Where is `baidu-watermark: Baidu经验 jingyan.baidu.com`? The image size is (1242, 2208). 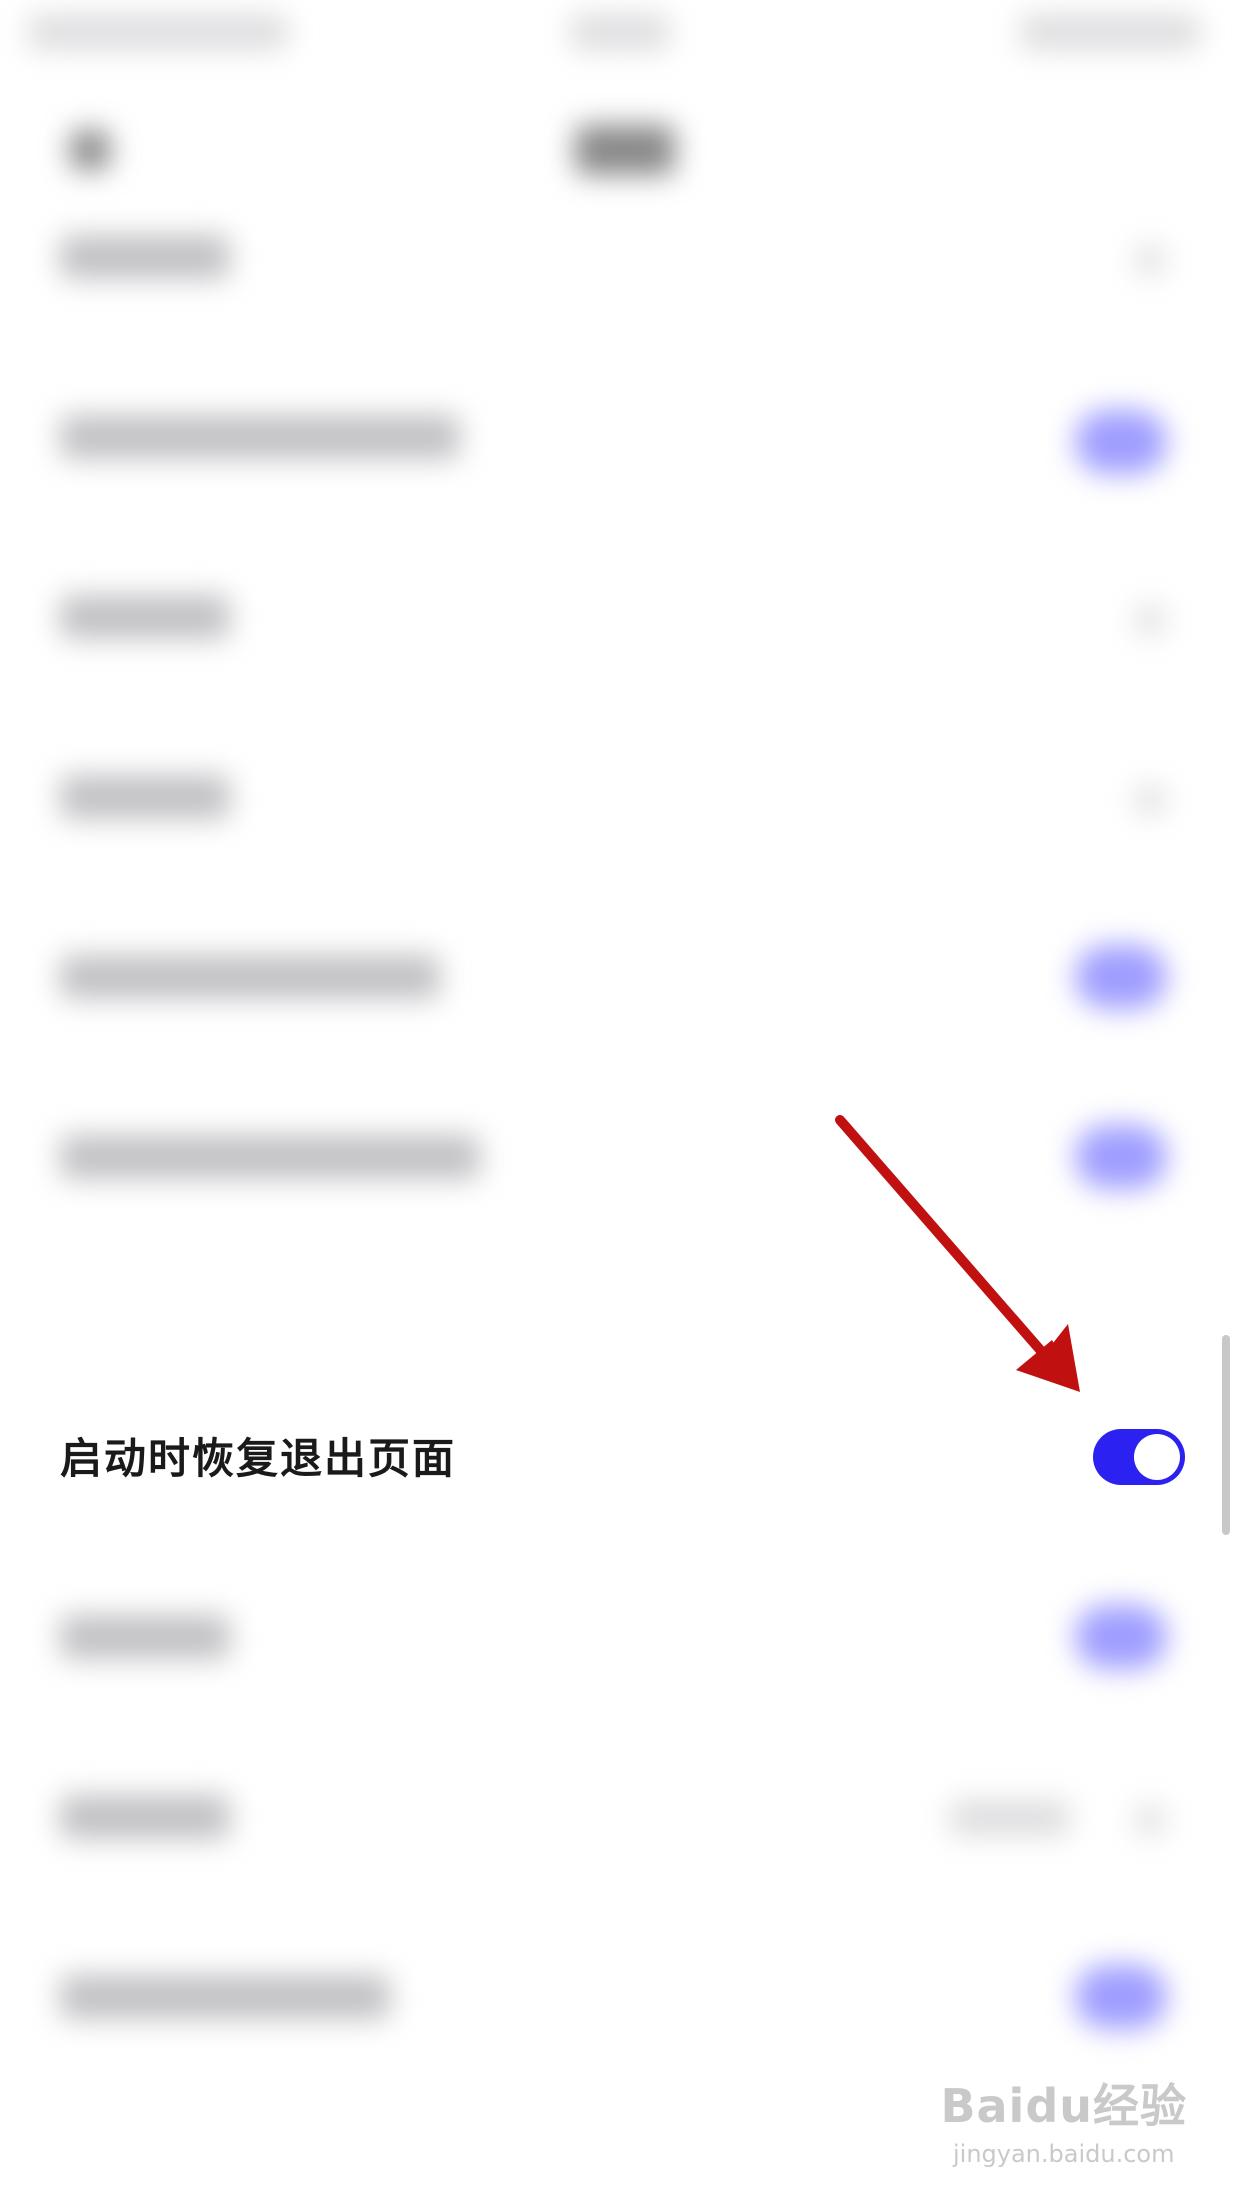
baidu-watermark: Baidu经验 jingyan.baidu.com is located at coordinates (1063, 2119).